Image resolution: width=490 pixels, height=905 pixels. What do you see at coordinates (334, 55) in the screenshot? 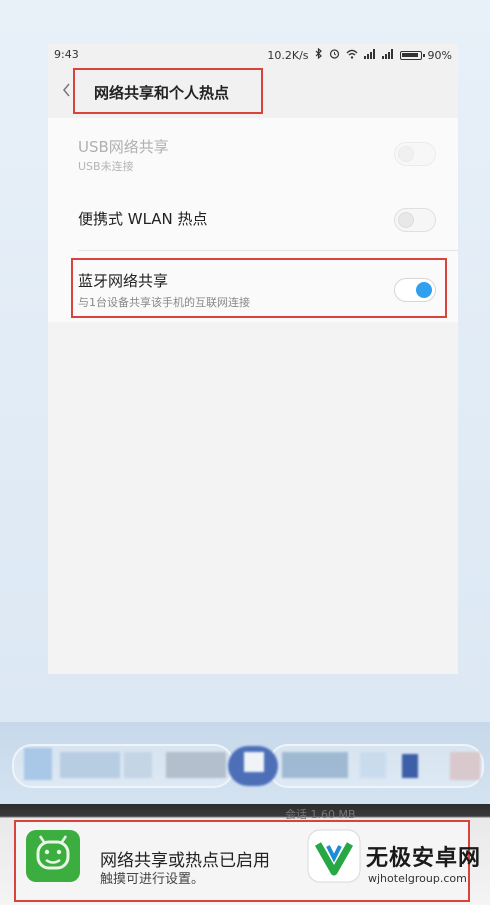
I see `alarm-icon` at bounding box center [334, 55].